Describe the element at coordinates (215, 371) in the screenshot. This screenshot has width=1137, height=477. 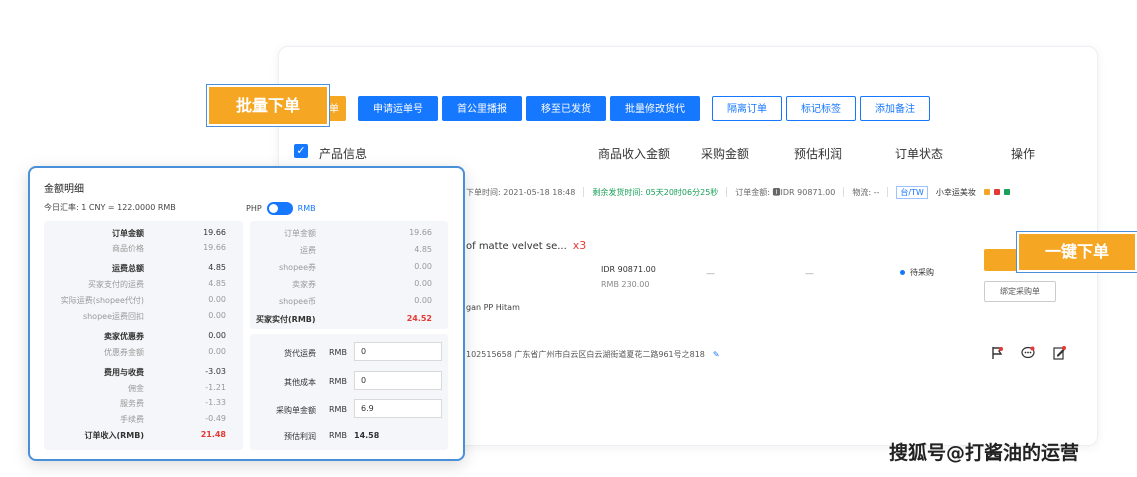
I see `left-row-value: -3.03` at that location.